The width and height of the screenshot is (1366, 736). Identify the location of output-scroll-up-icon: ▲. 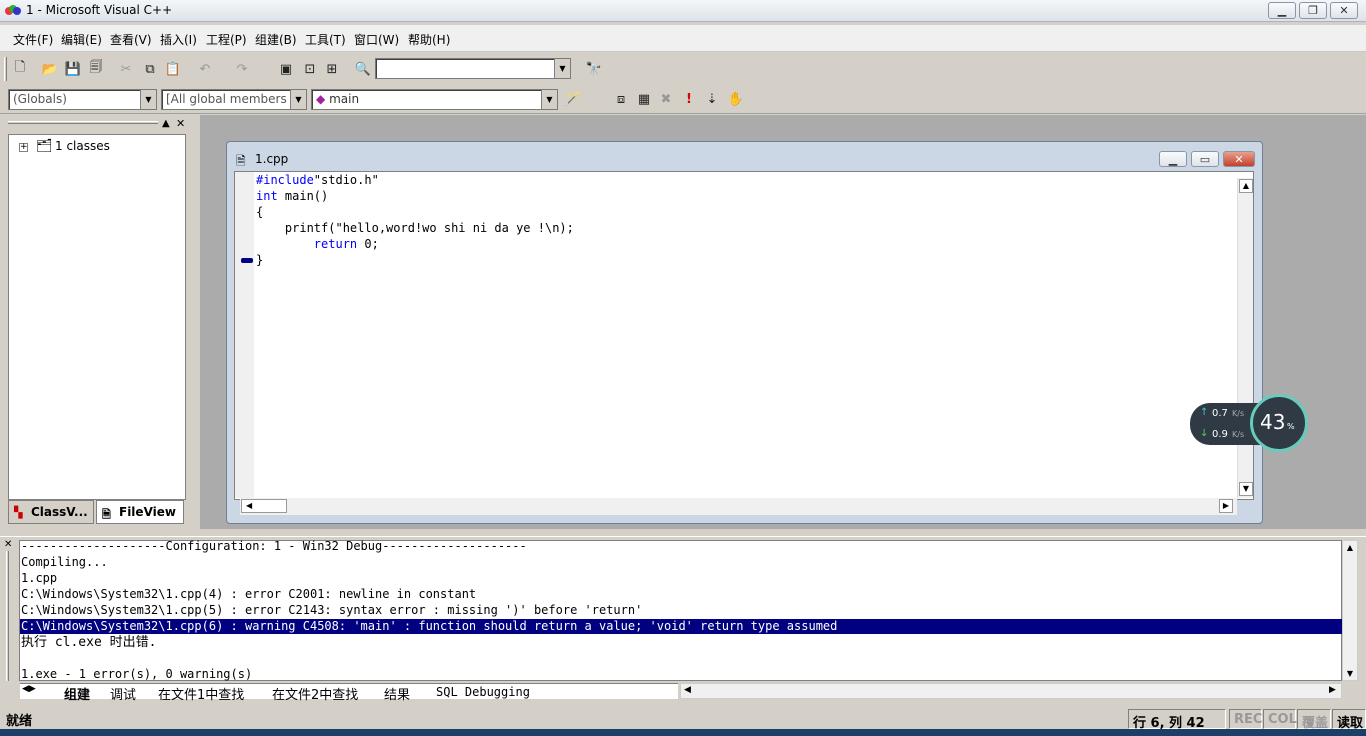
(1350, 548).